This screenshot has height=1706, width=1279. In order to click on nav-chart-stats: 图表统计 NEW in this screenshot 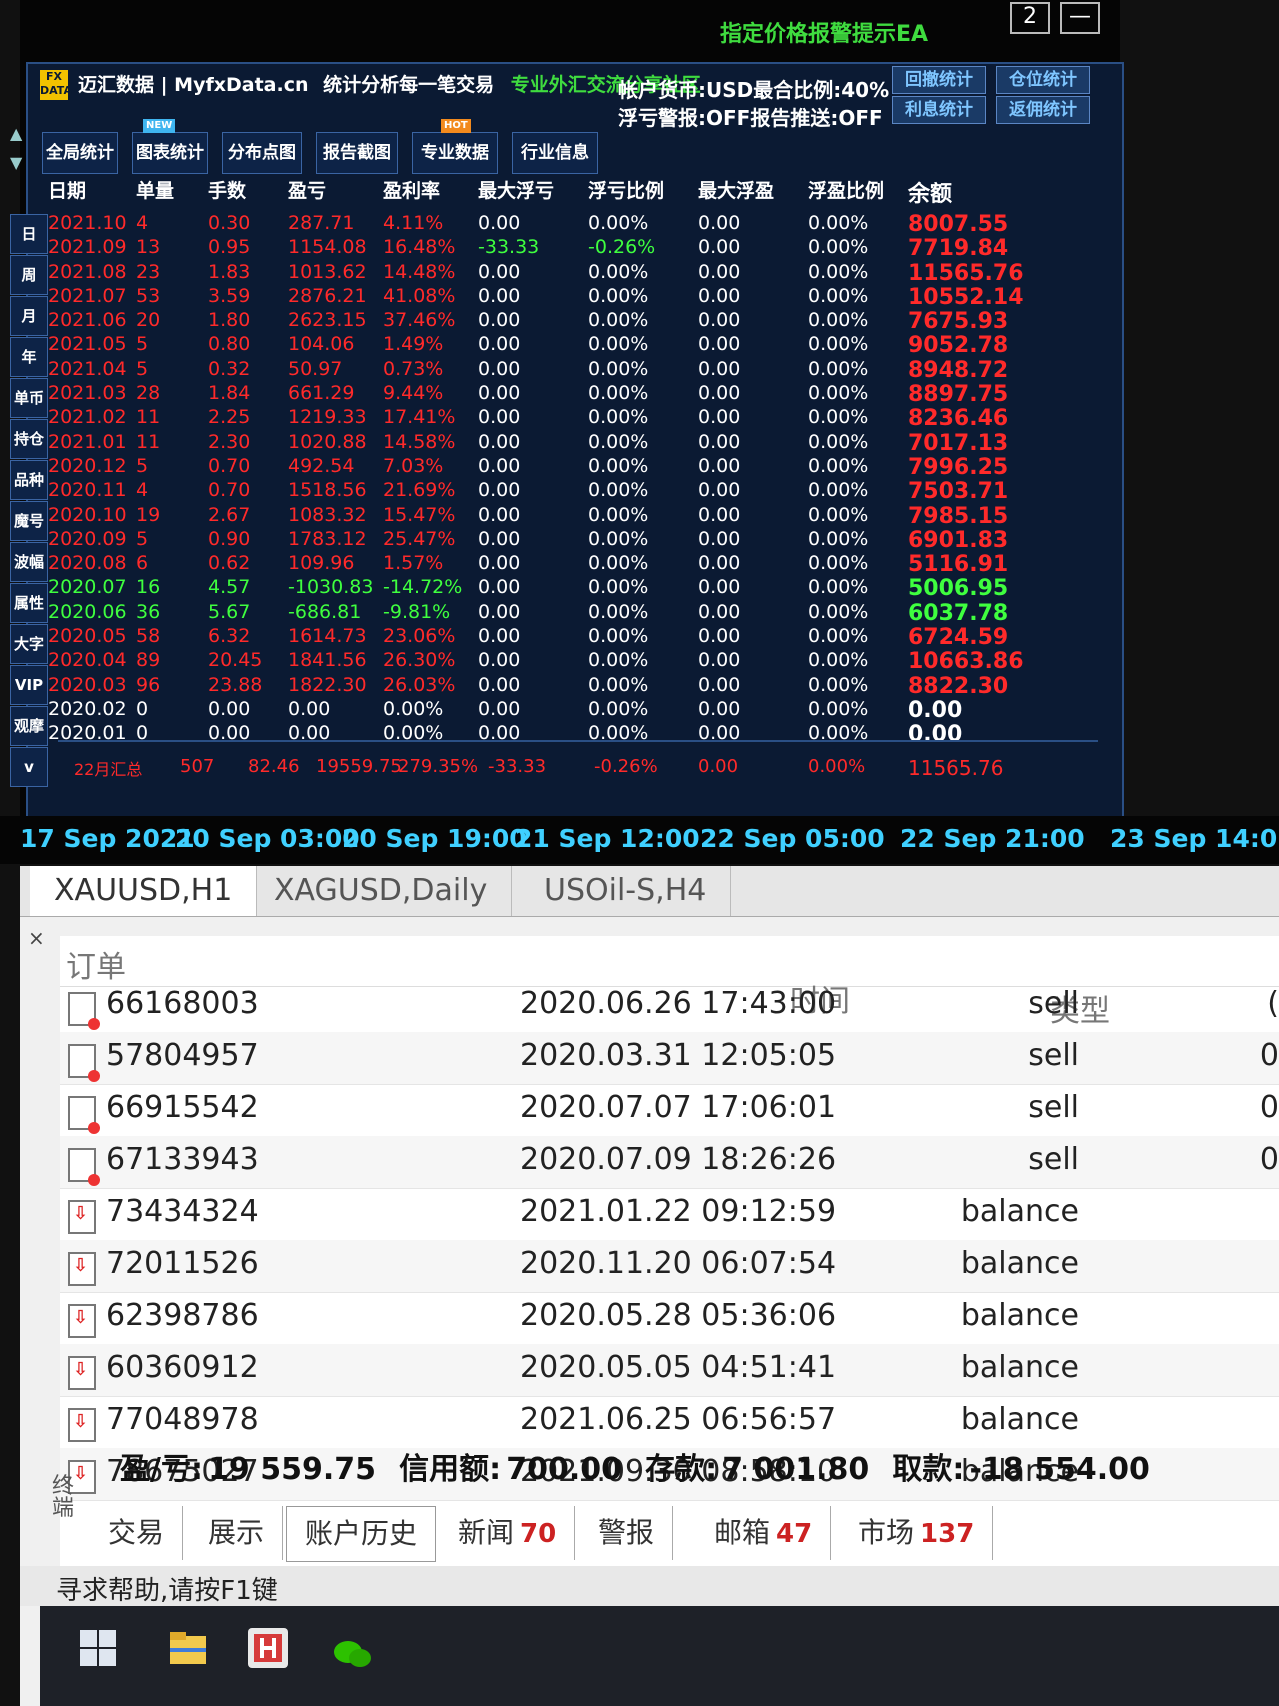, I will do `click(170, 146)`.